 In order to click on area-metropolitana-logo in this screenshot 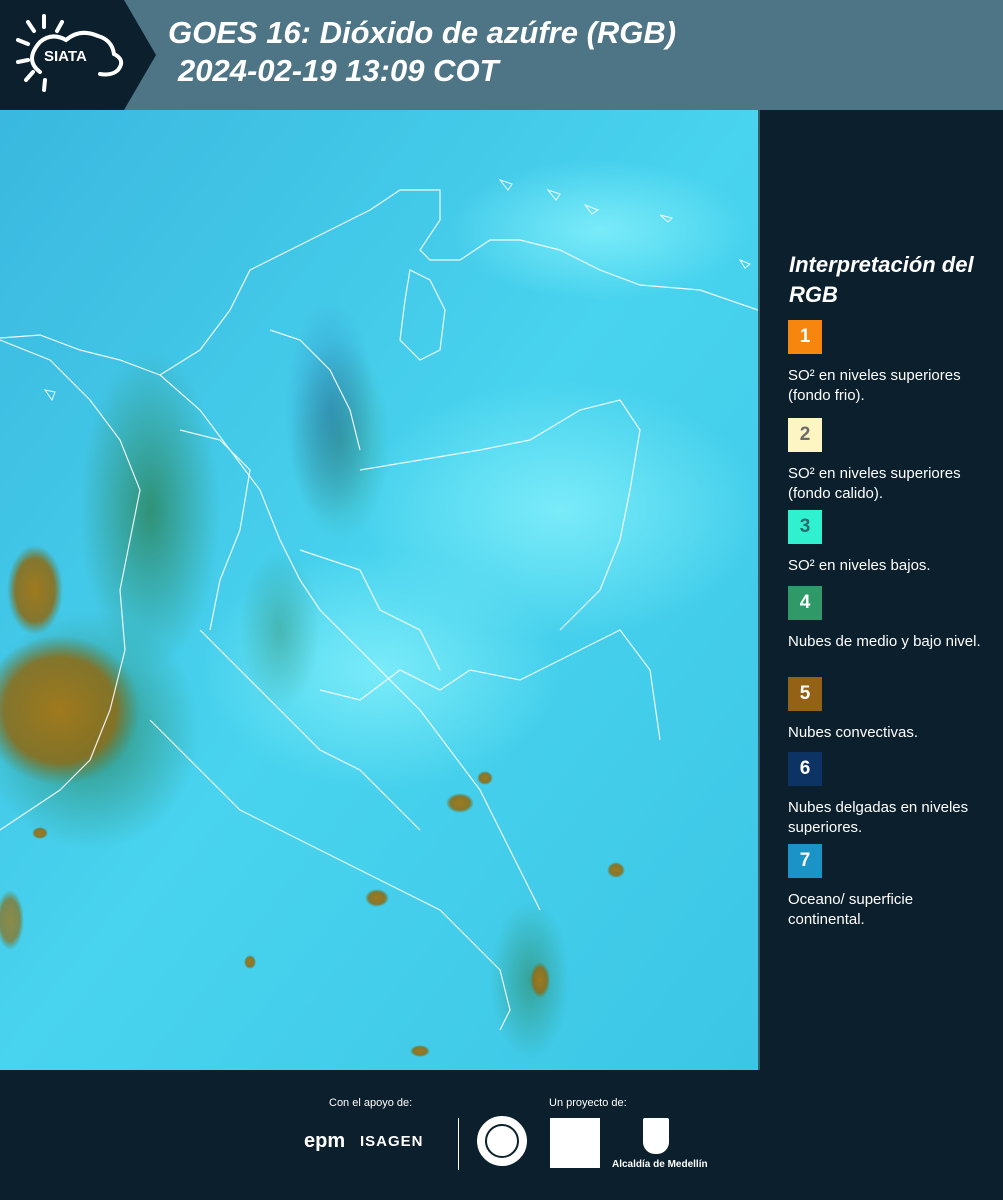, I will do `click(575, 1143)`.